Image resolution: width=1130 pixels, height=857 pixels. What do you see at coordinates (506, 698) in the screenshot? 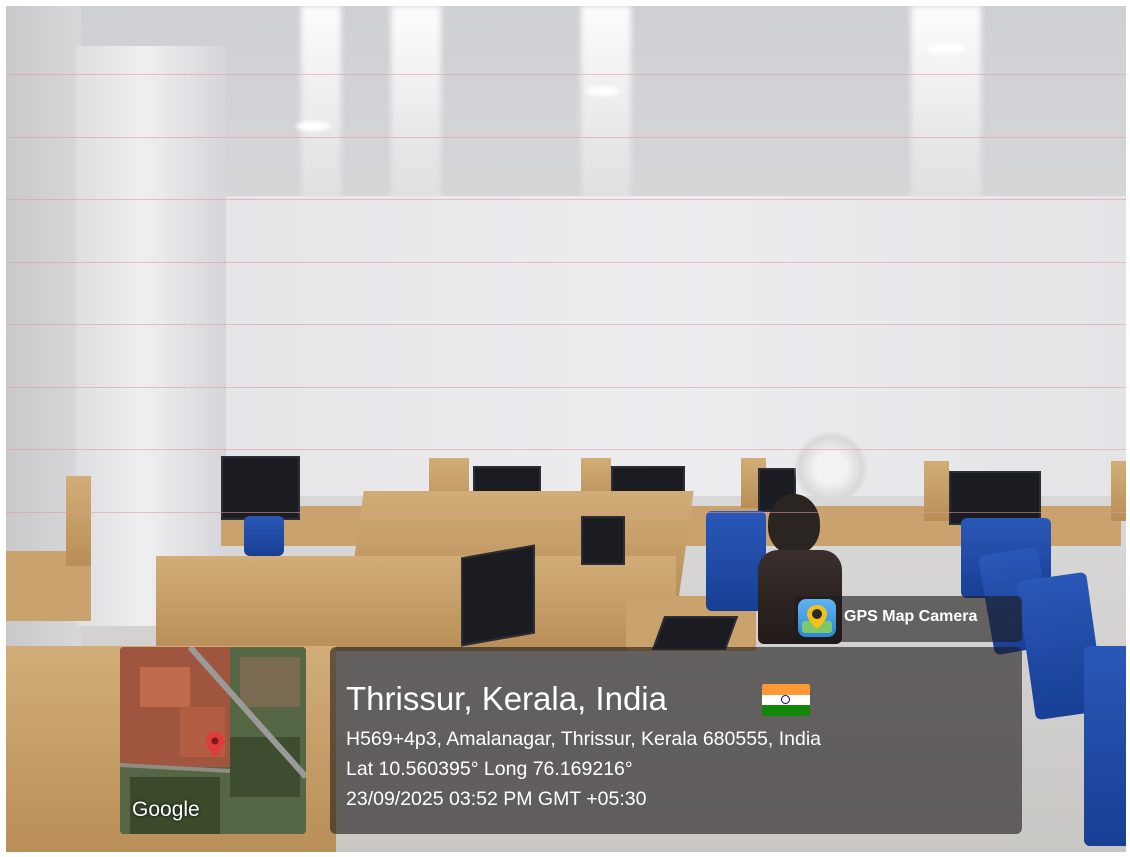
I see `location-title: Thrissur, Kerala, India` at bounding box center [506, 698].